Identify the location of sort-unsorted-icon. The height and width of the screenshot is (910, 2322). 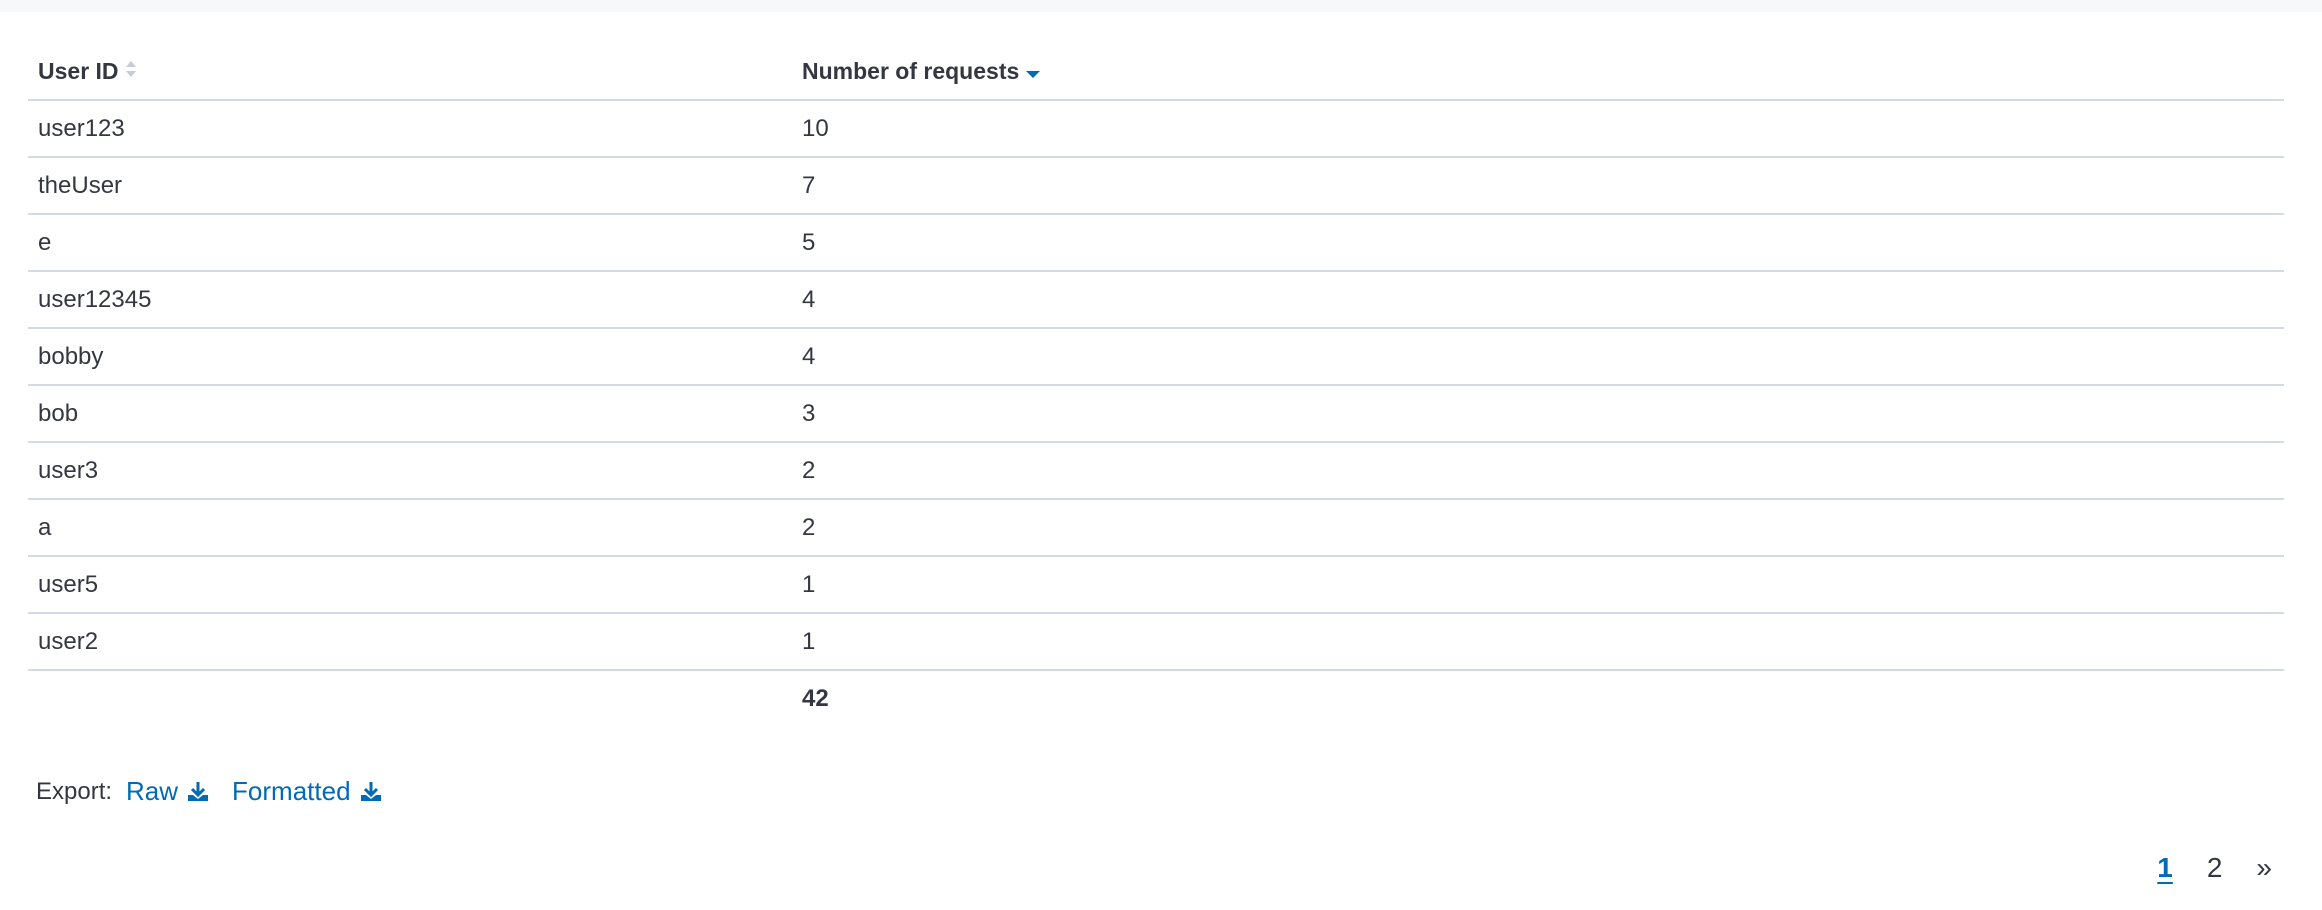
(131, 71).